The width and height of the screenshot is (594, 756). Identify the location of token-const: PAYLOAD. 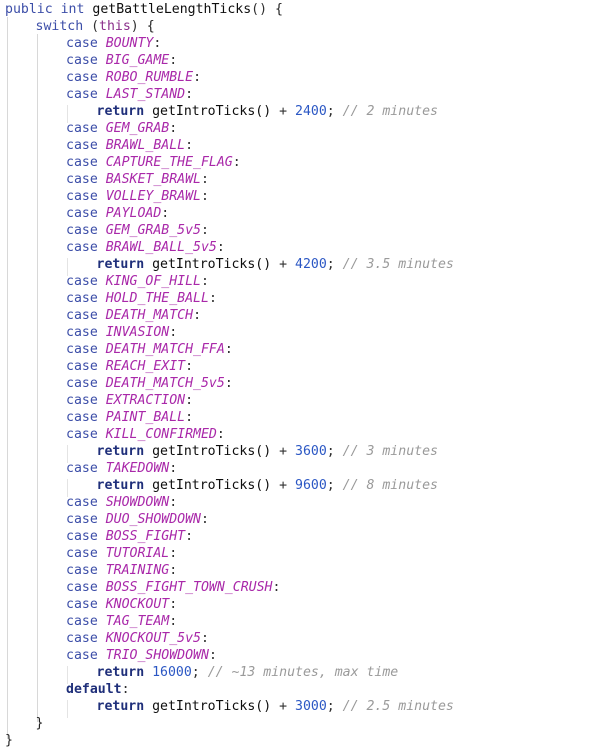
(133, 213).